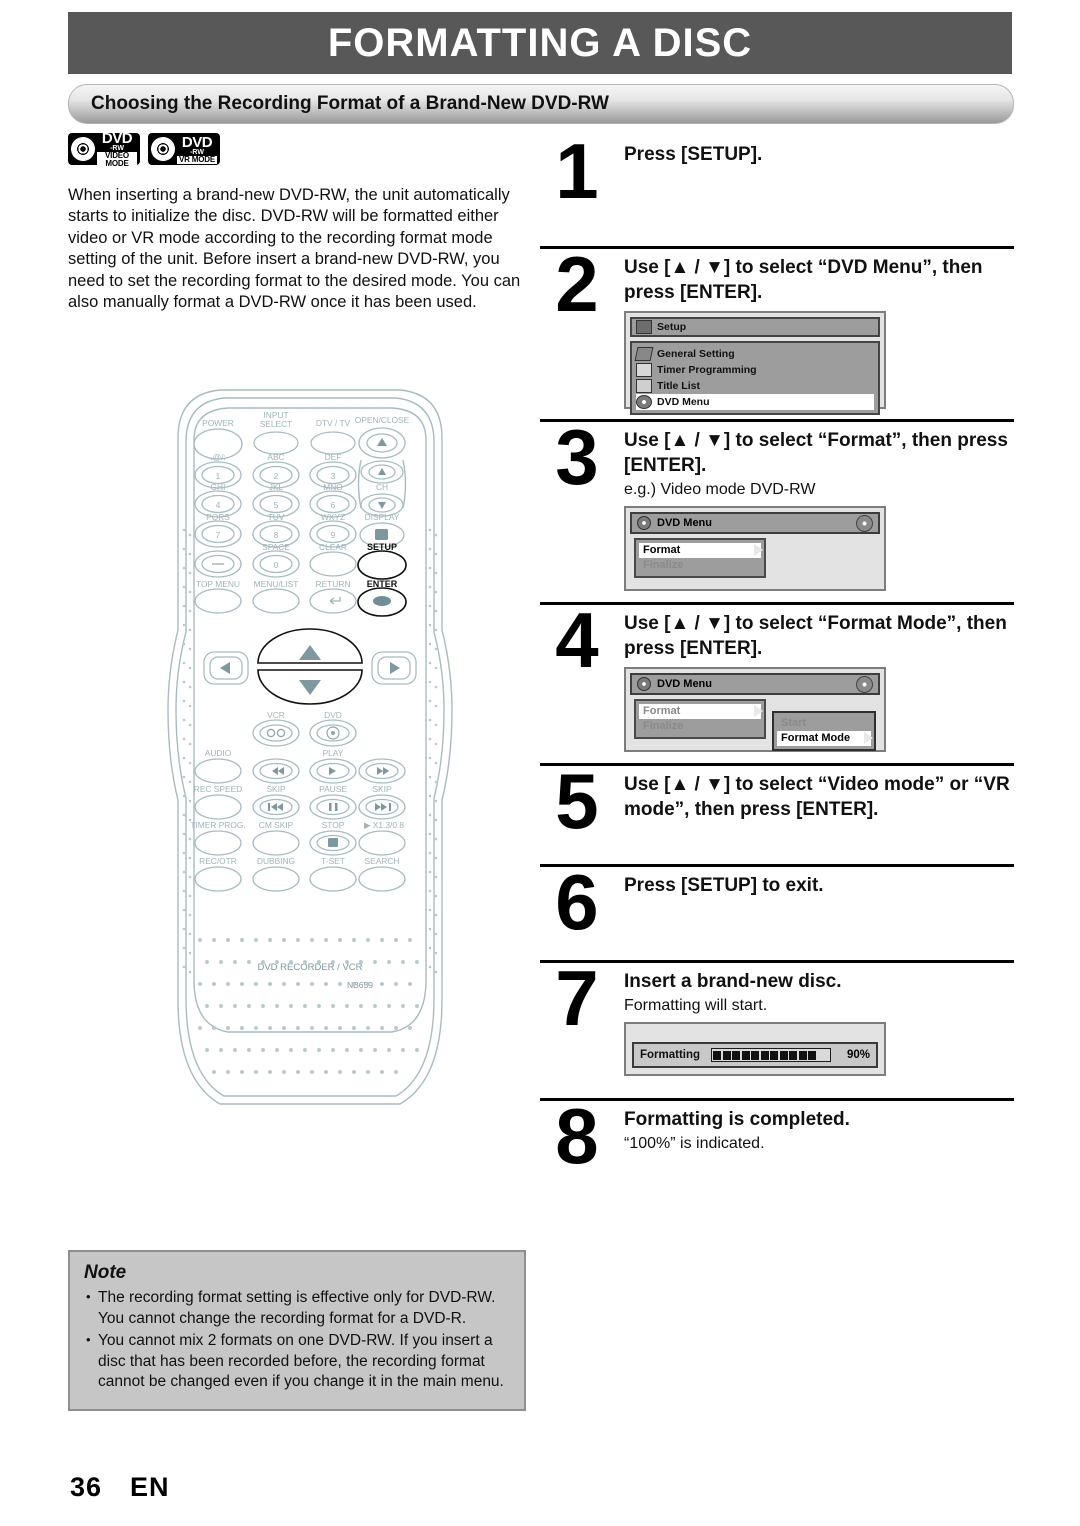 The width and height of the screenshot is (1080, 1526). What do you see at coordinates (382, 517) in the screenshot?
I see `label-display: DISPLAY` at bounding box center [382, 517].